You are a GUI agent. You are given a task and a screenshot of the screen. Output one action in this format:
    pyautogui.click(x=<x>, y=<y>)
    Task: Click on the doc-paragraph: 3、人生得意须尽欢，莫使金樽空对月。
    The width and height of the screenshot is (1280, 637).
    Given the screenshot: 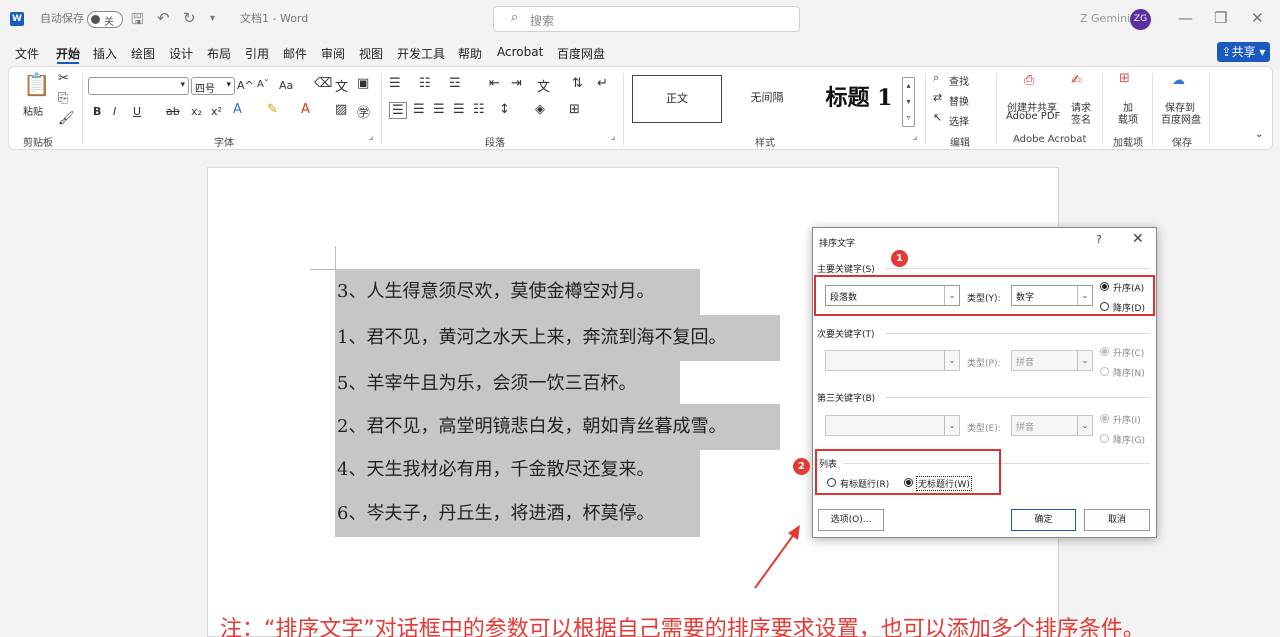 What is the action you would take?
    pyautogui.click(x=517, y=292)
    